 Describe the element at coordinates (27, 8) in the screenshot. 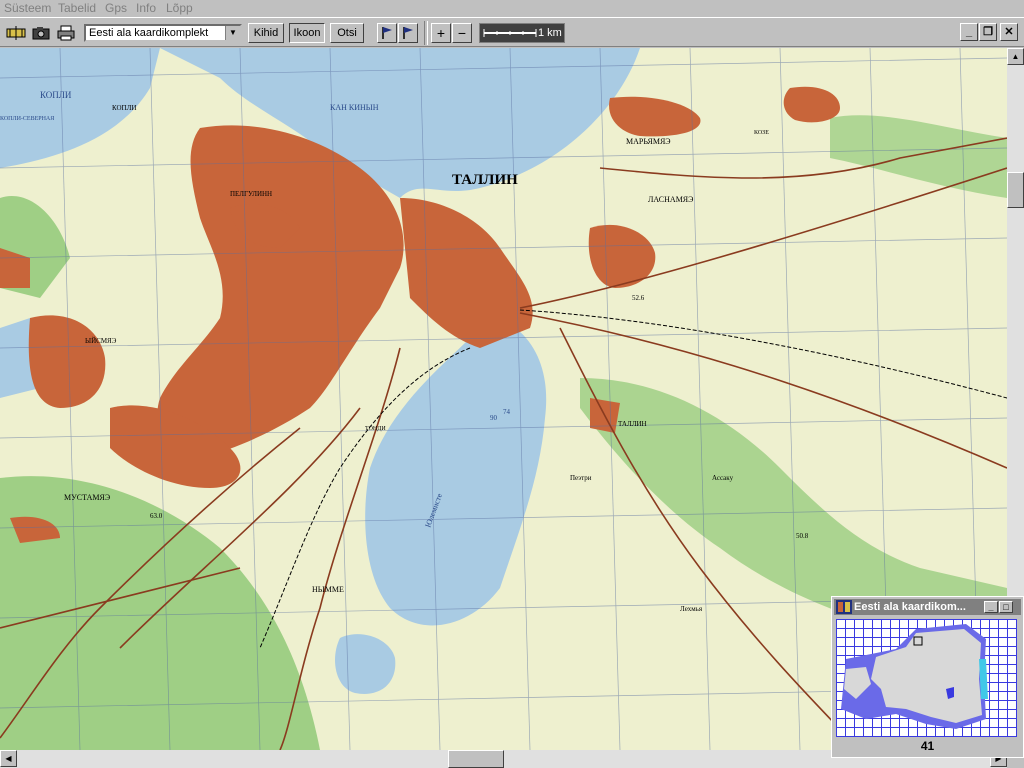

I see `menu-susteem: Süsteem` at that location.